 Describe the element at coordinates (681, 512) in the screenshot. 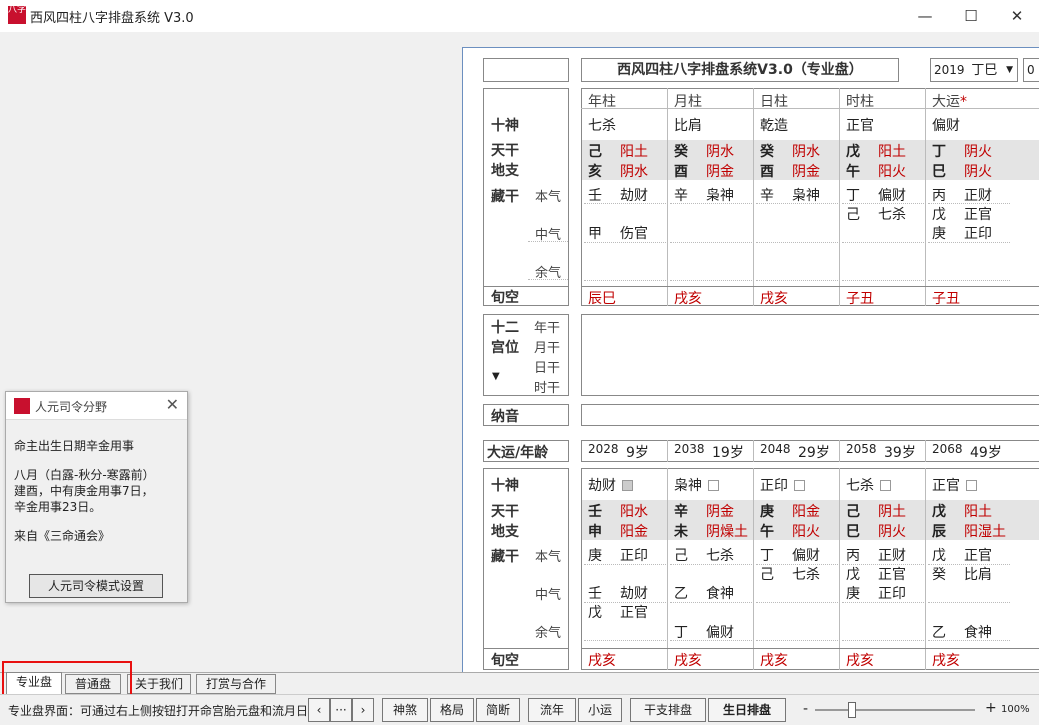

I see `dayun-gan: 辛` at that location.